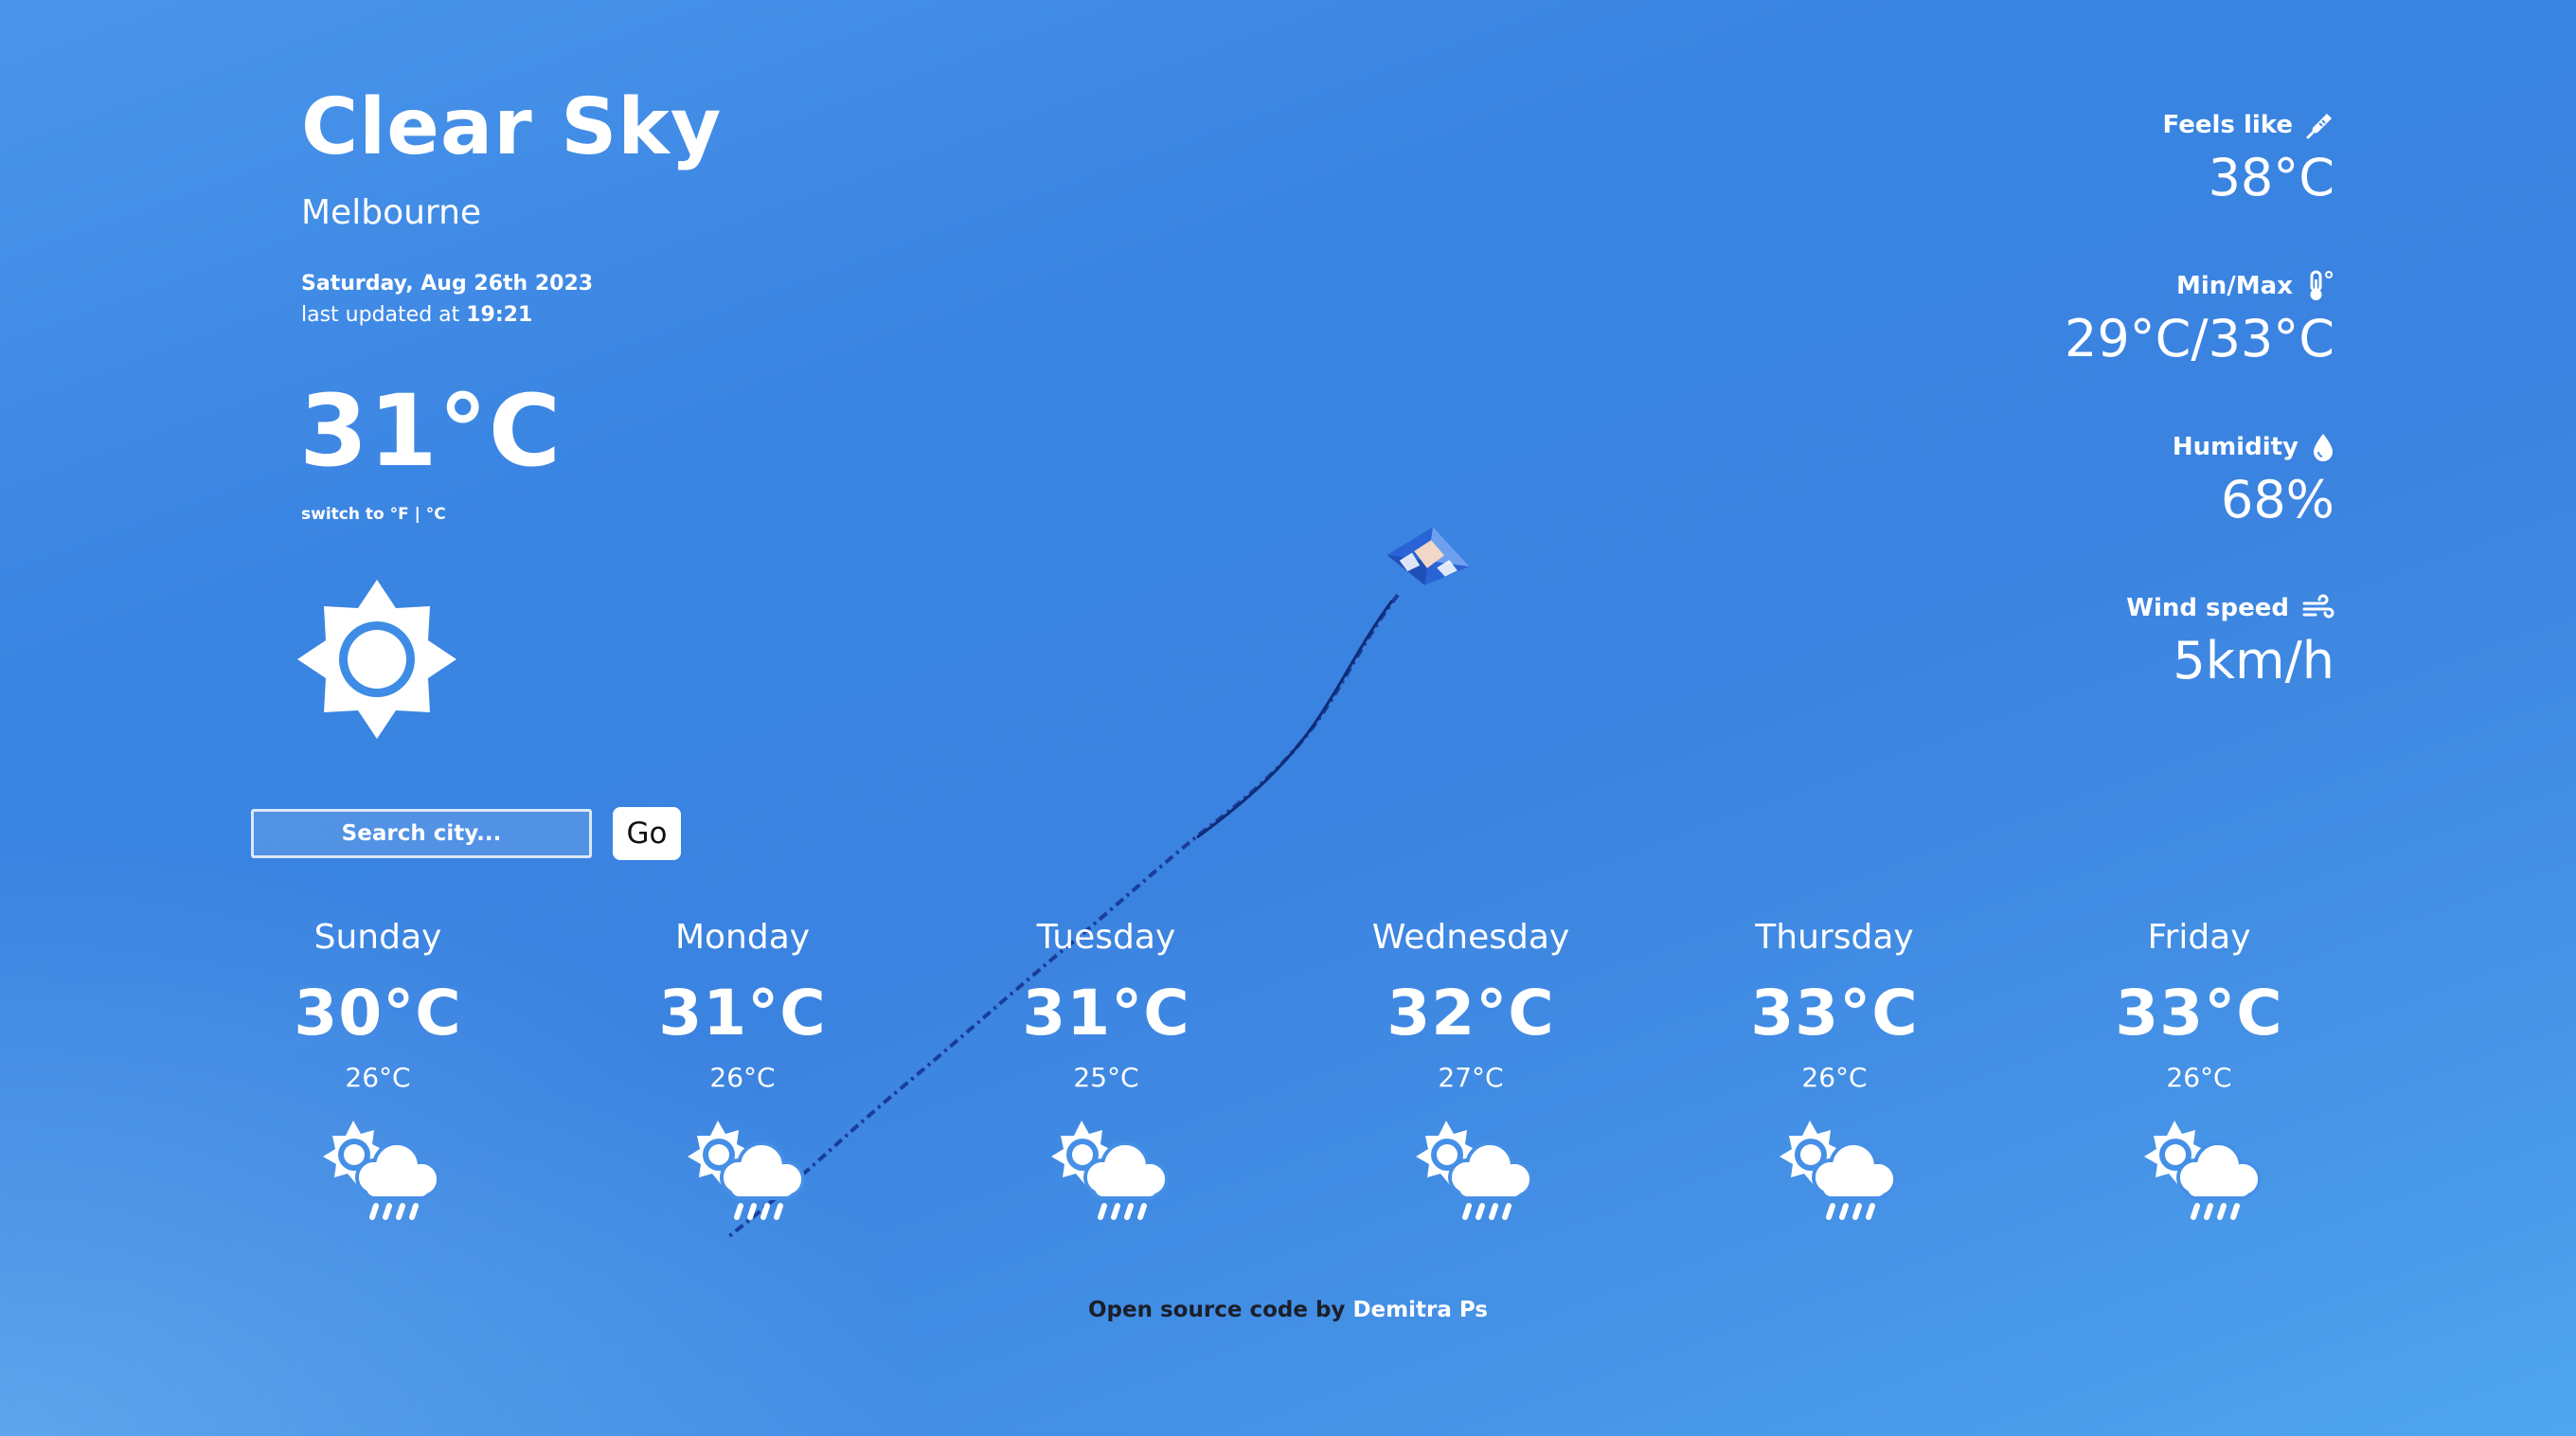  Describe the element at coordinates (1420, 1310) in the screenshot. I see `author-link: Demitra Ps` at that location.